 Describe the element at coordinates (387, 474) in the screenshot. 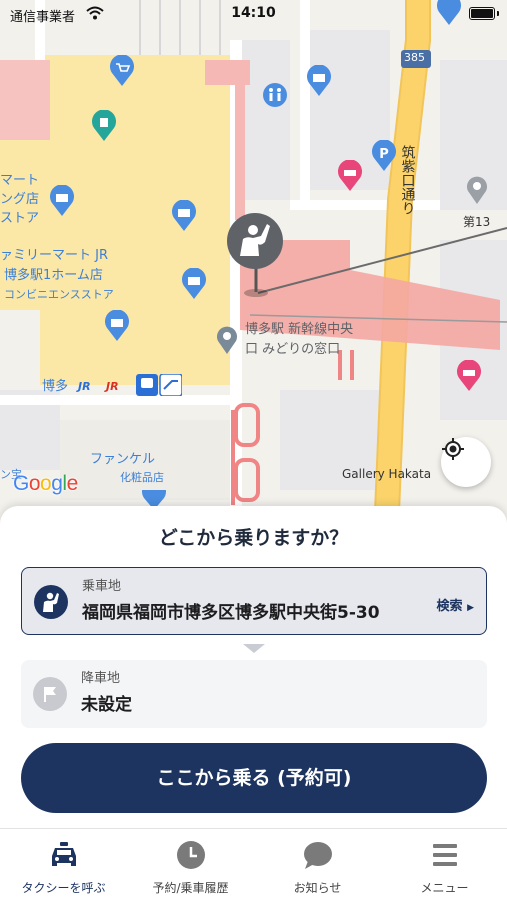

I see `map-label-gallery: Gallery Hakata` at that location.